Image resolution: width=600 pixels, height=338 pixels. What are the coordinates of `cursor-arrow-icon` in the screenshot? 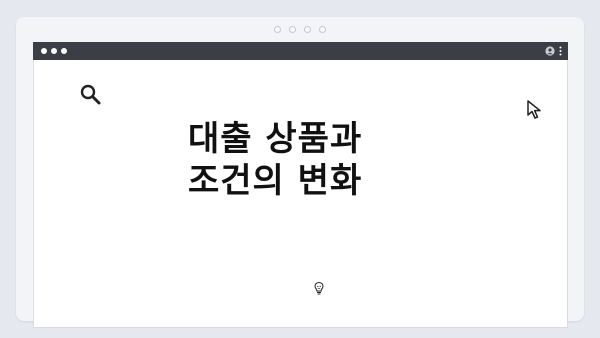 It's located at (534, 109).